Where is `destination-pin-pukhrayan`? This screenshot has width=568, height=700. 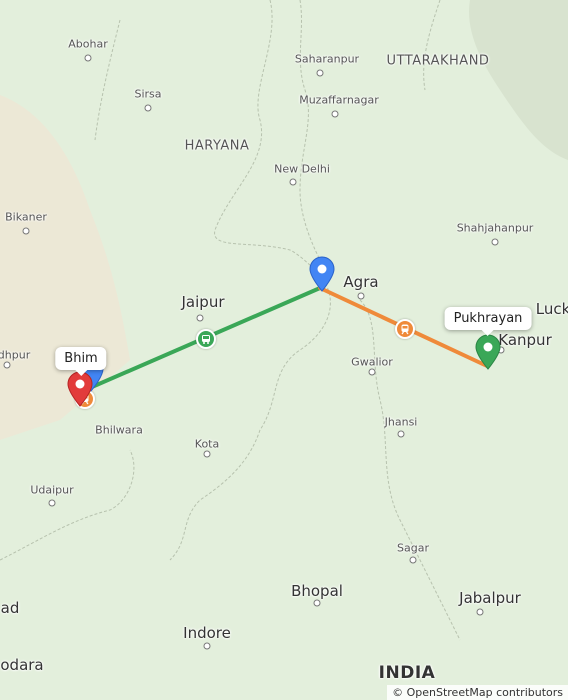 destination-pin-pukhrayan is located at coordinates (488, 352).